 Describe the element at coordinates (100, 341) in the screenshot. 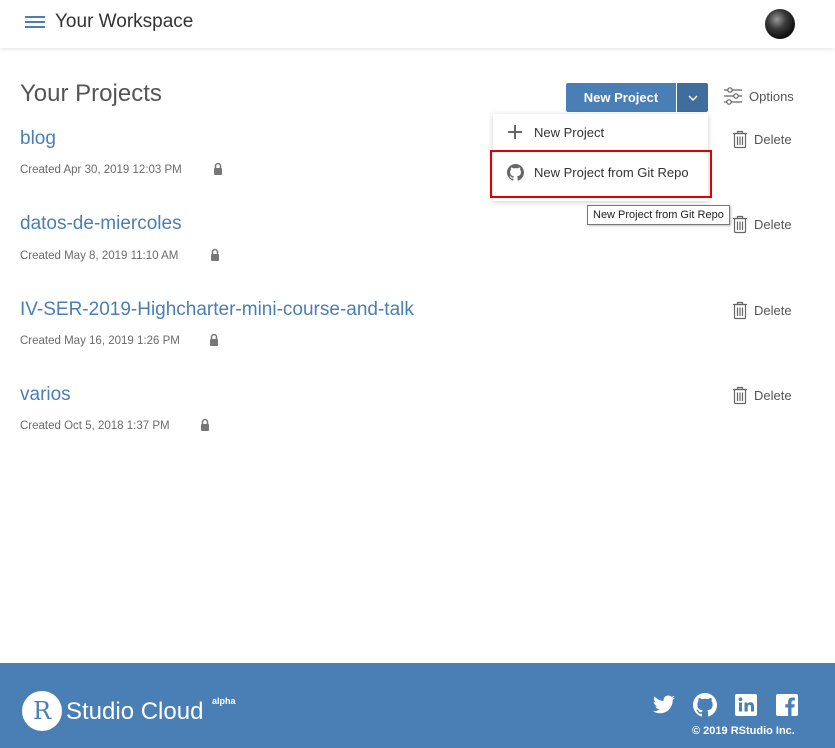

I see `project-created-date: Created May 16, 2019 1:26 PM` at that location.